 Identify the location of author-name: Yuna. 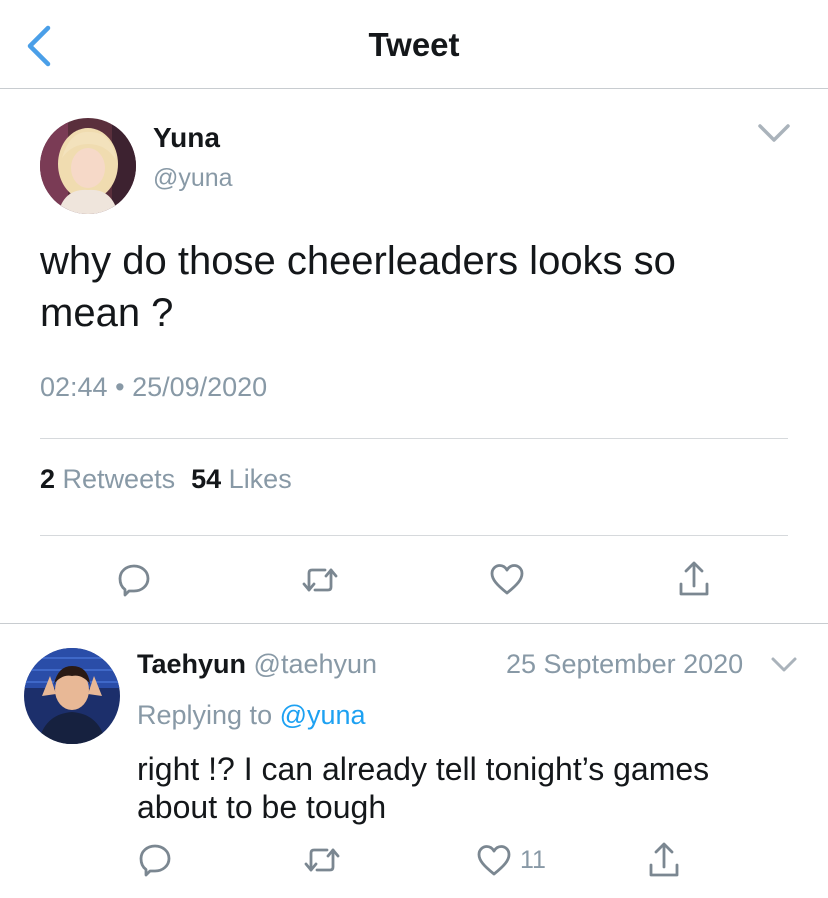
(186, 138).